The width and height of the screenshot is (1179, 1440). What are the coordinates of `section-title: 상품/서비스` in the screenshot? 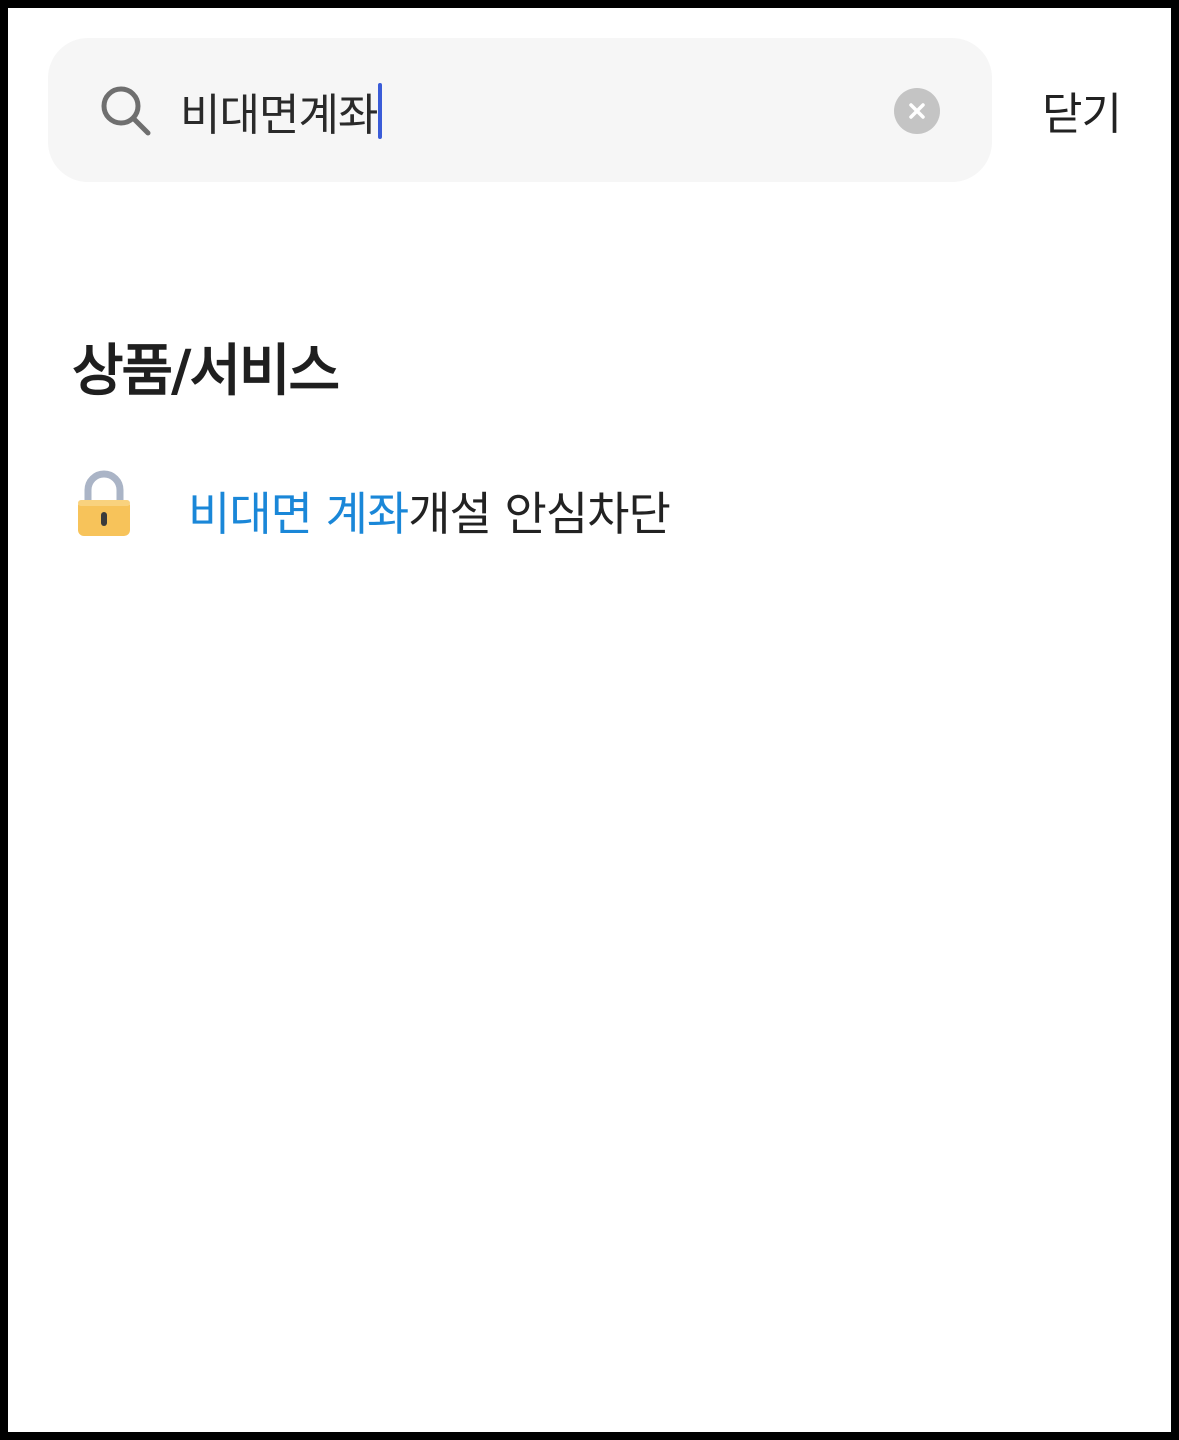 It's located at (206, 371).